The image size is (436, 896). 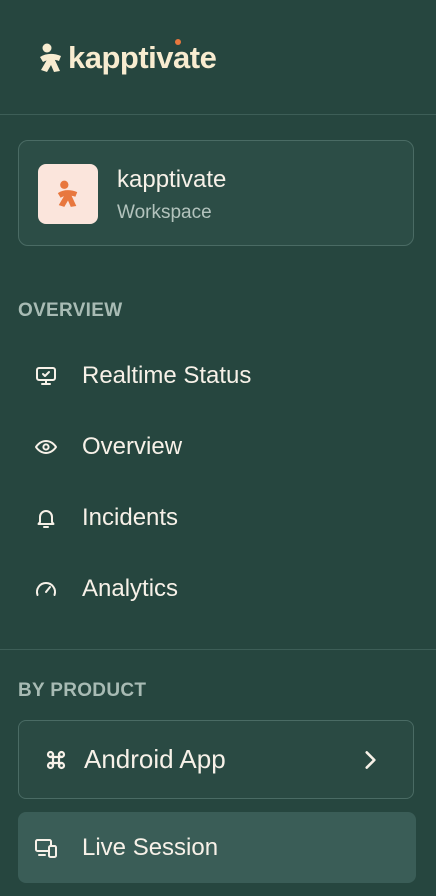 What do you see at coordinates (130, 517) in the screenshot?
I see `nav-item-label: Incidents` at bounding box center [130, 517].